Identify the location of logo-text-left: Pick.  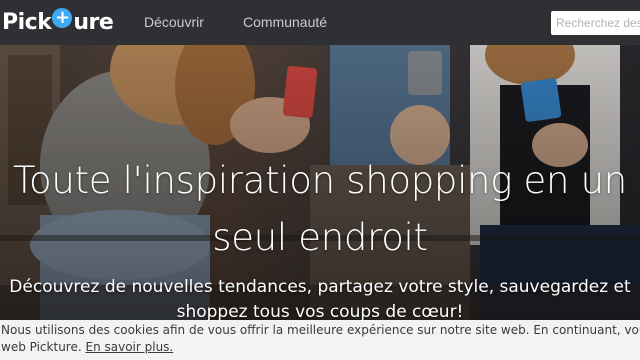
(27, 22).